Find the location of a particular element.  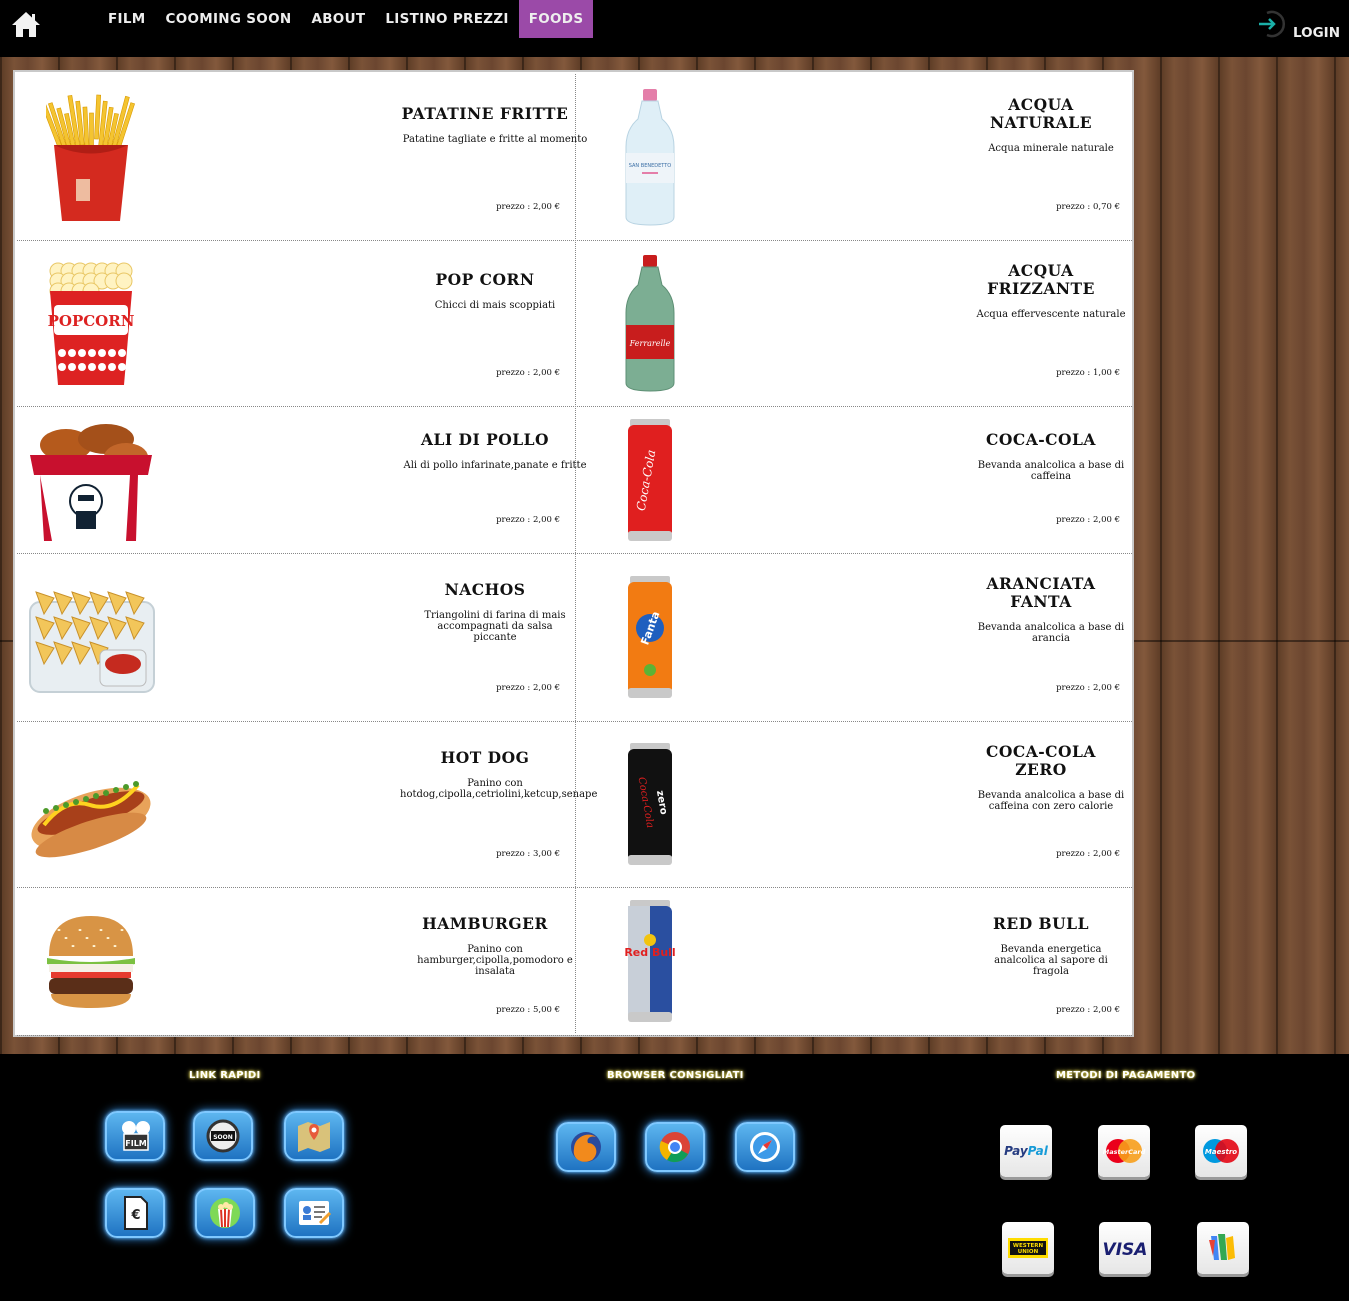

login-button: LOGIN is located at coordinates (1301, 26).